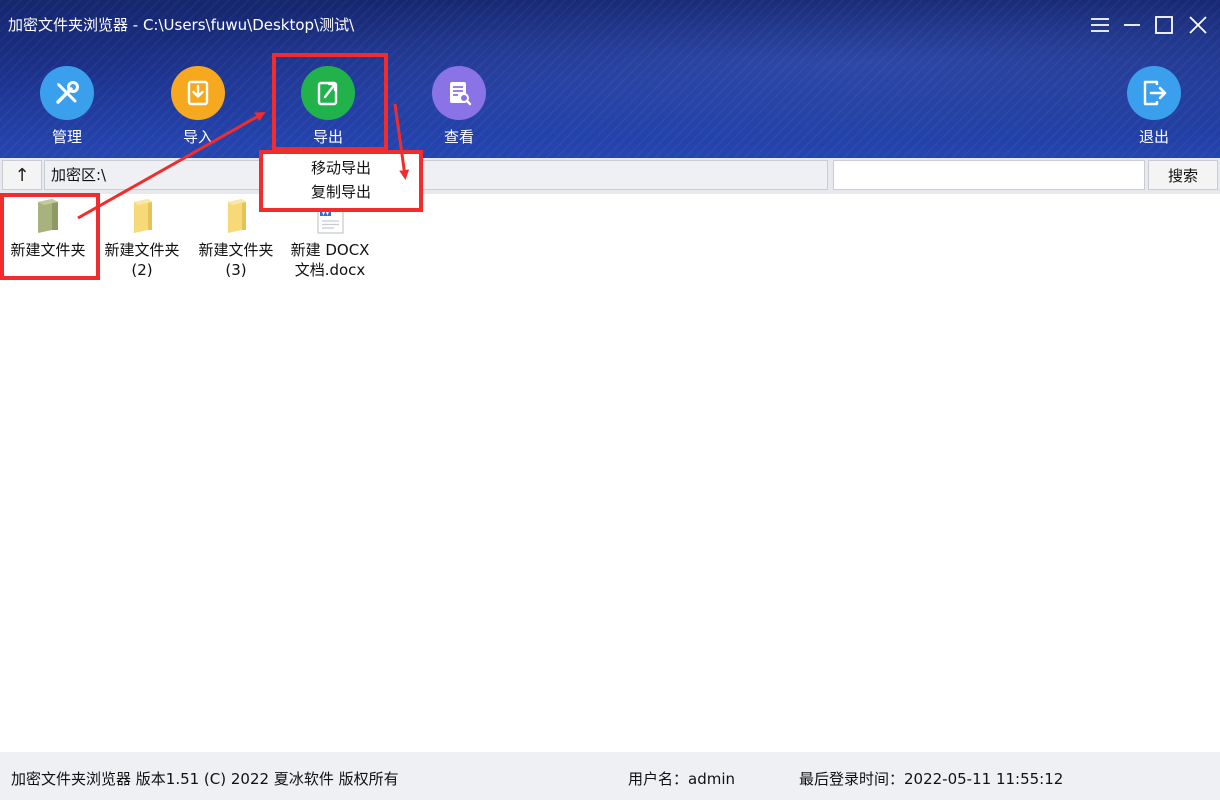 This screenshot has height=800, width=1220. What do you see at coordinates (330, 102) in the screenshot?
I see `annotation-box-export-button` at bounding box center [330, 102].